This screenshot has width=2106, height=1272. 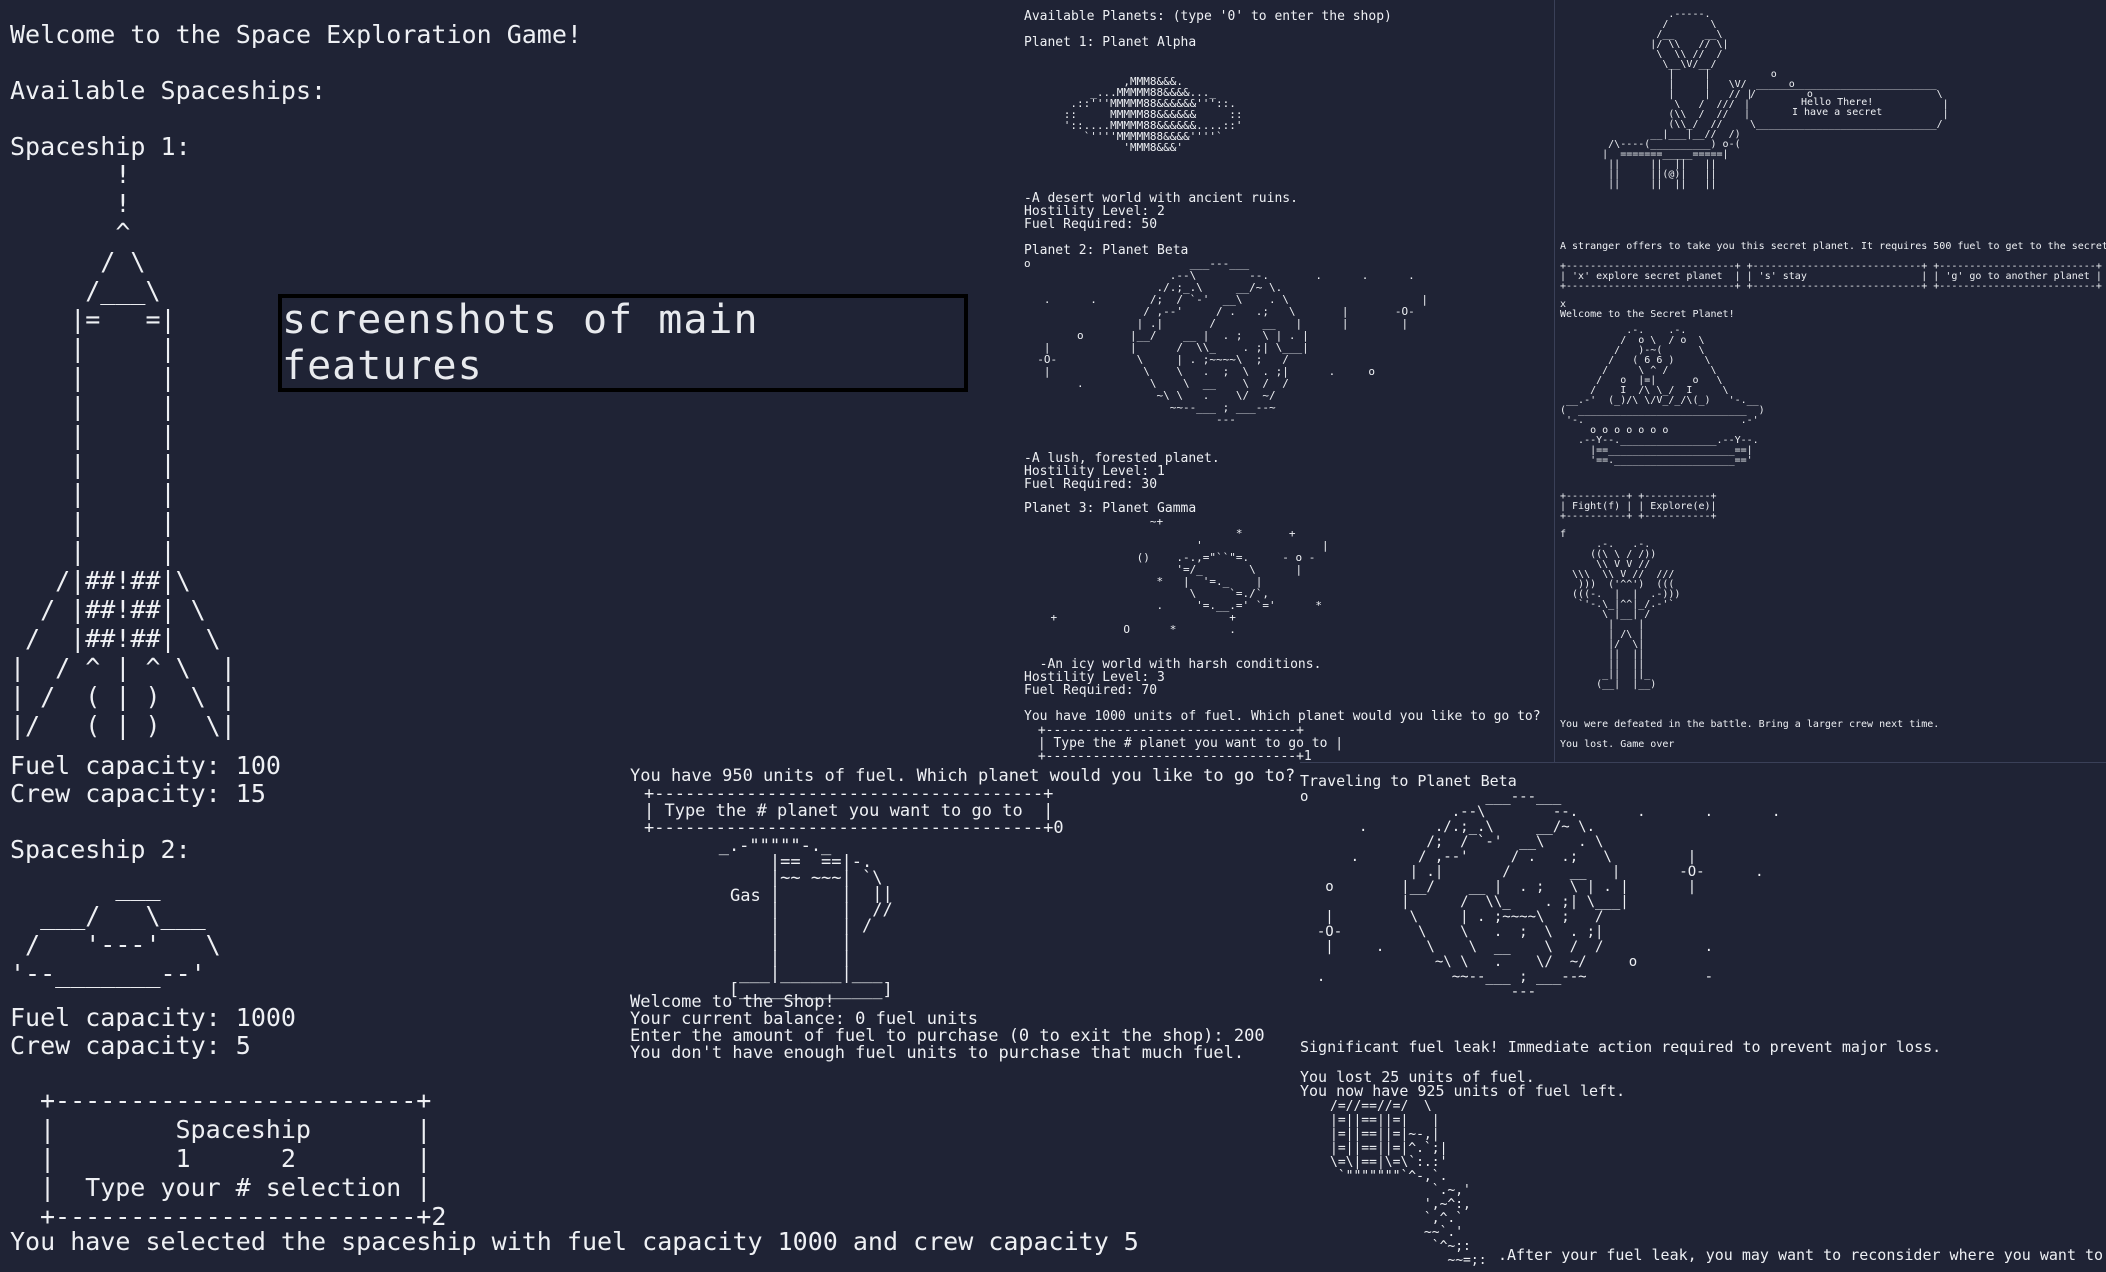 What do you see at coordinates (1463, 1091) in the screenshot?
I see `fuel-remaining-text: You now have 925 units of fuel left.` at bounding box center [1463, 1091].